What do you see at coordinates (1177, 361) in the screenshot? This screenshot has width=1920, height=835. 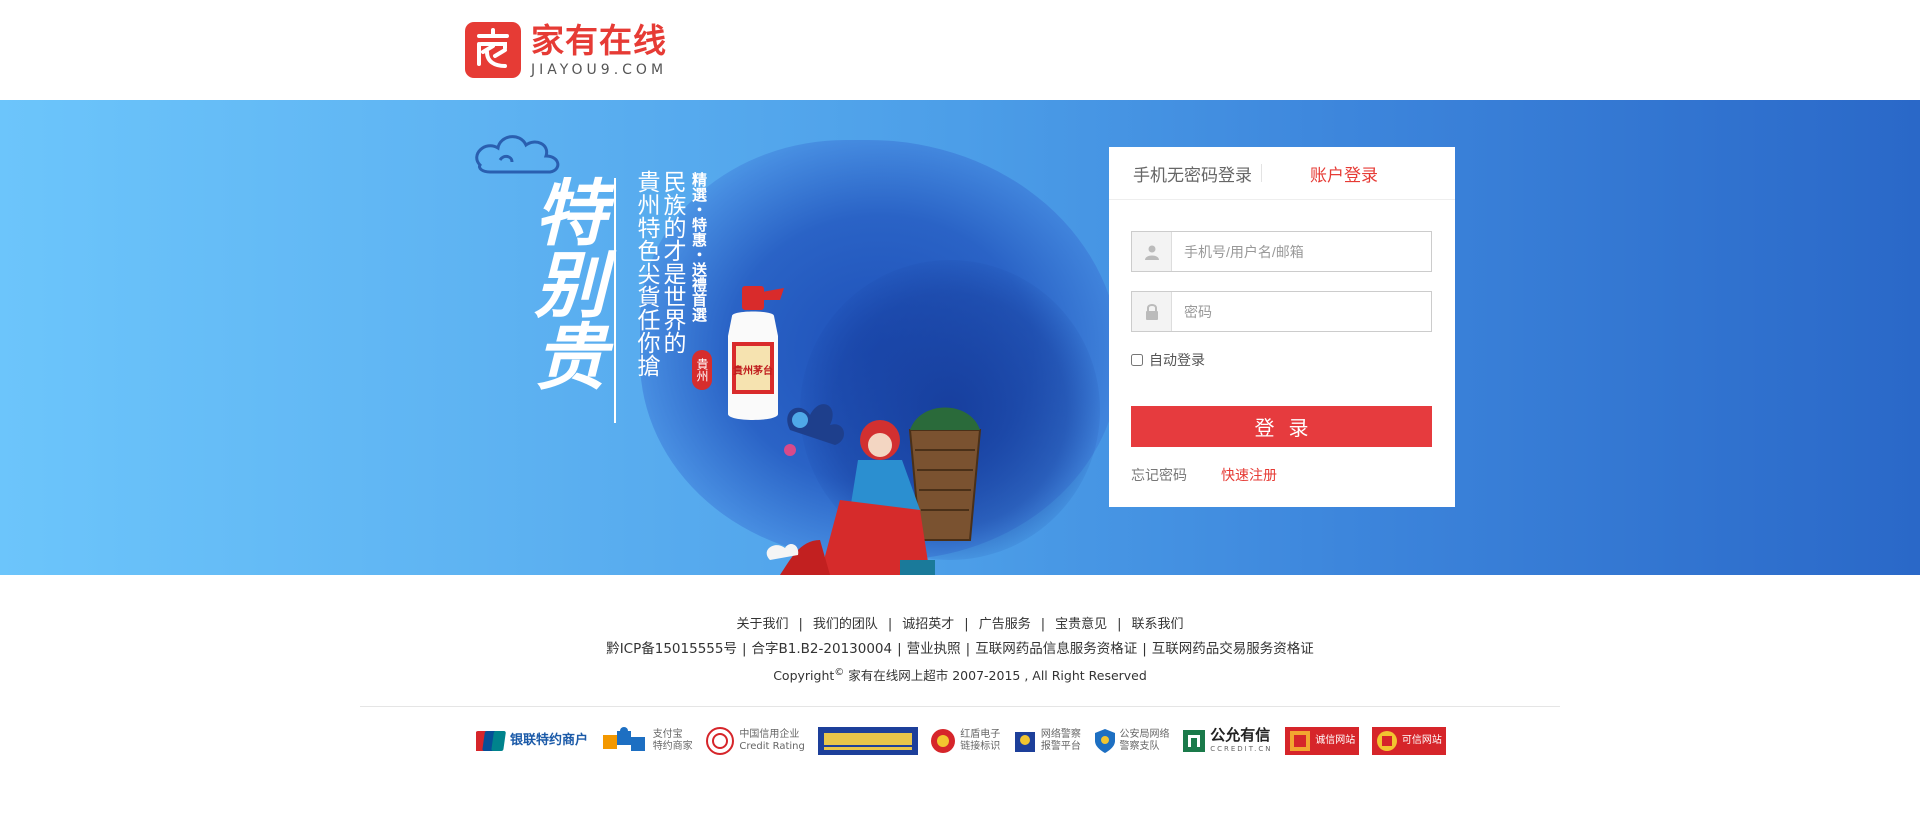 I see `remember-label: 自动登录` at bounding box center [1177, 361].